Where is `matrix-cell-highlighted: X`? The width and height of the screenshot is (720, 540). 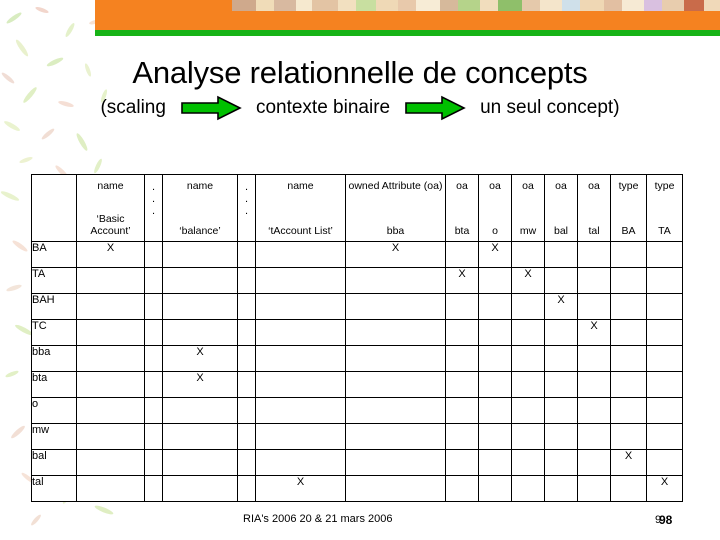 matrix-cell-highlighted: X is located at coordinates (200, 384).